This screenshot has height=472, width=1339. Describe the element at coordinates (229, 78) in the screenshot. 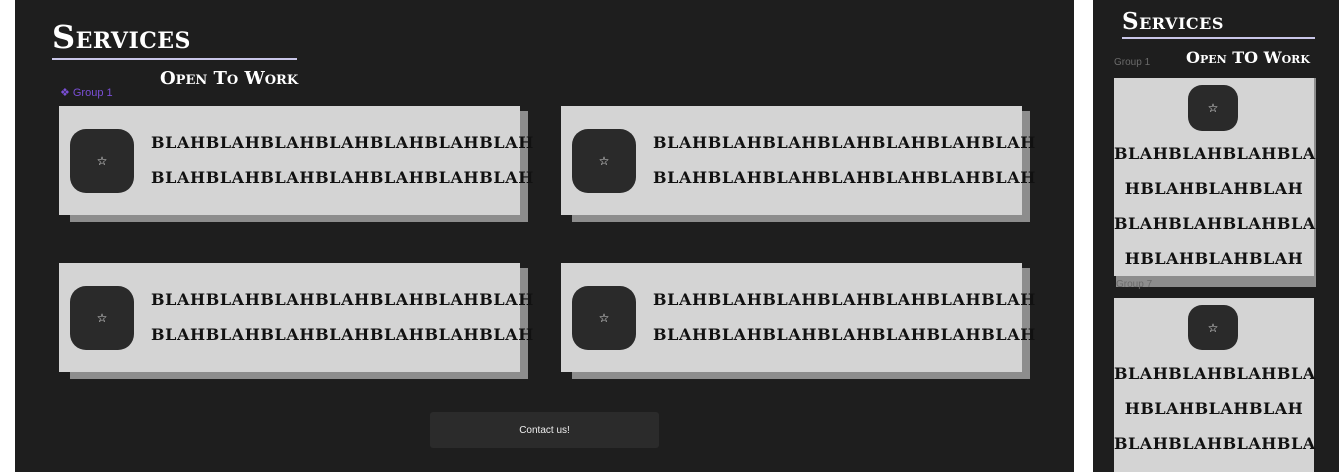

I see `page-subtitle: Open To Work` at that location.